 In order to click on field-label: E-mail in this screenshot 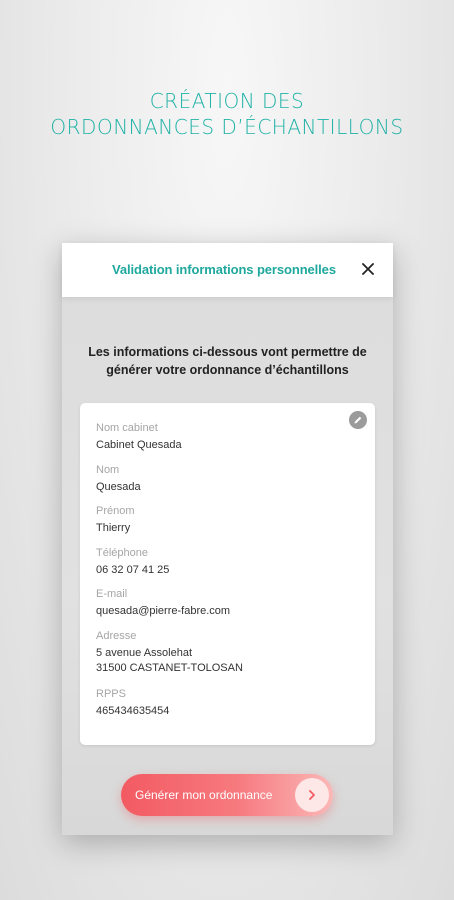, I will do `click(112, 594)`.